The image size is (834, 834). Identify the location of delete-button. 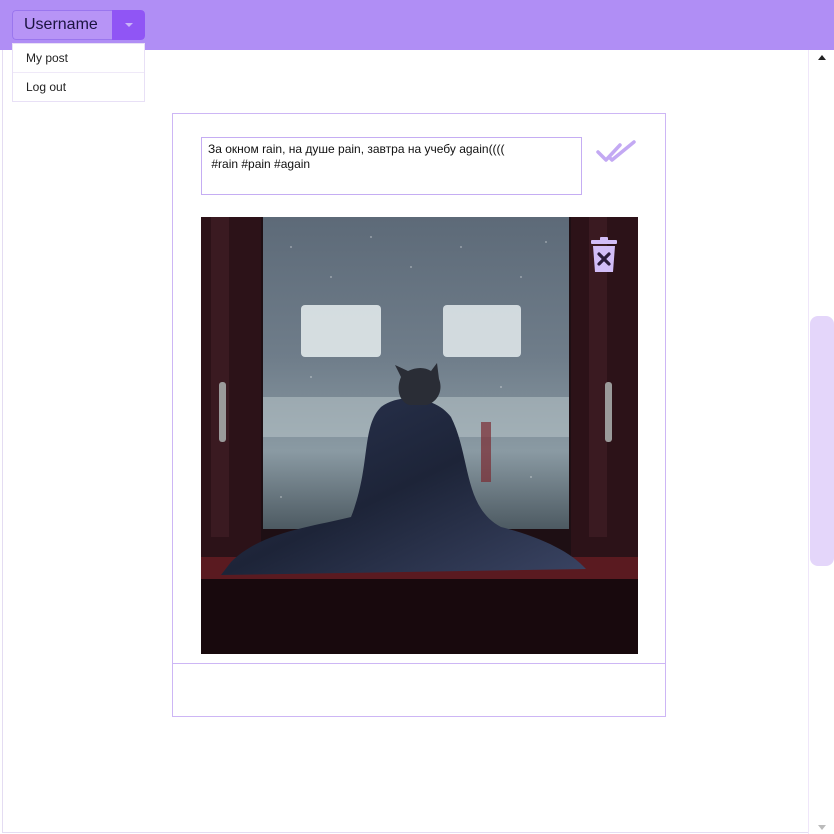
(604, 255).